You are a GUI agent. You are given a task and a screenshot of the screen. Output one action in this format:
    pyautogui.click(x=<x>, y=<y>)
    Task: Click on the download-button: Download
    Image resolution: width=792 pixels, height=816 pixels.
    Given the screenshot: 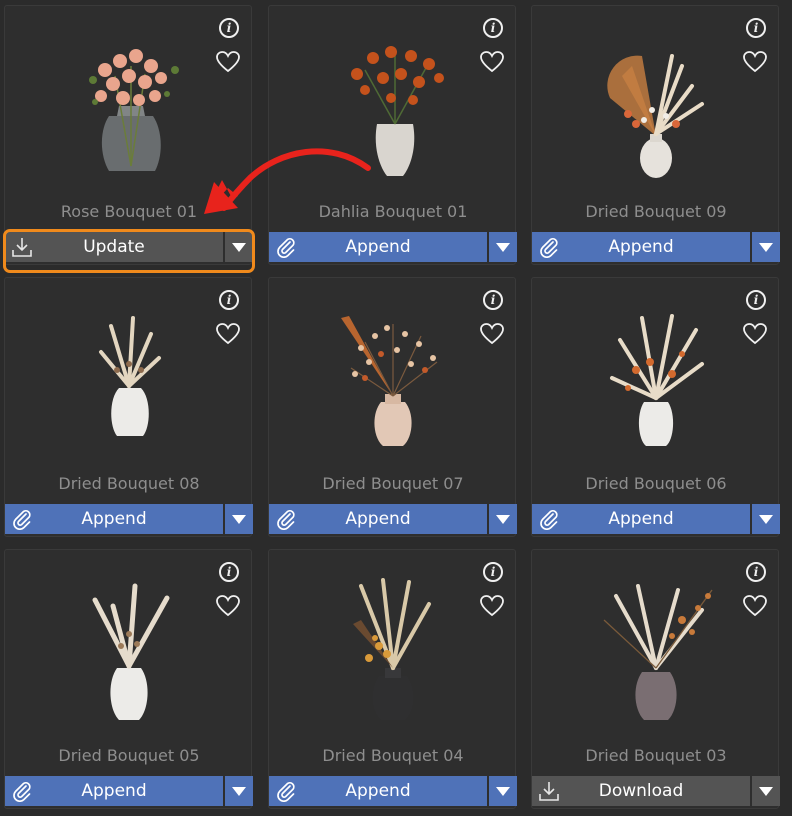 What is the action you would take?
    pyautogui.click(x=641, y=791)
    